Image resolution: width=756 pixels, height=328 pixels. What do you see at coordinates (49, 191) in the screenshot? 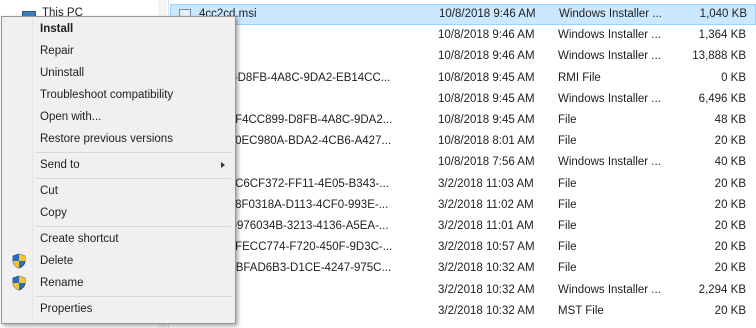
I see `menu-item-label: Cut` at bounding box center [49, 191].